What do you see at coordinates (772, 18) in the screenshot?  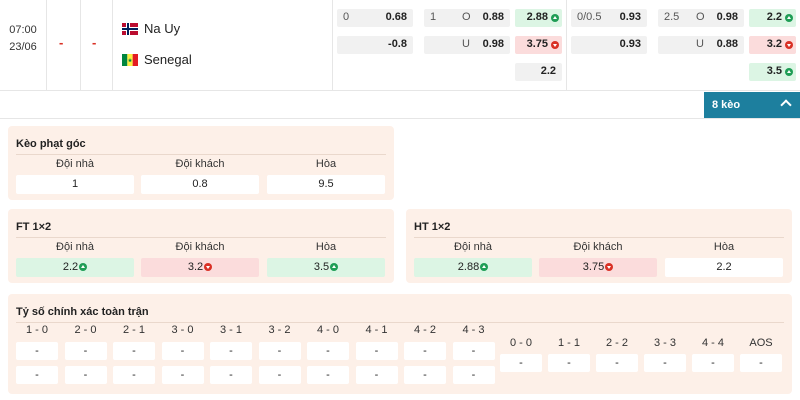 I see `ht-1x2-home: 2.2` at bounding box center [772, 18].